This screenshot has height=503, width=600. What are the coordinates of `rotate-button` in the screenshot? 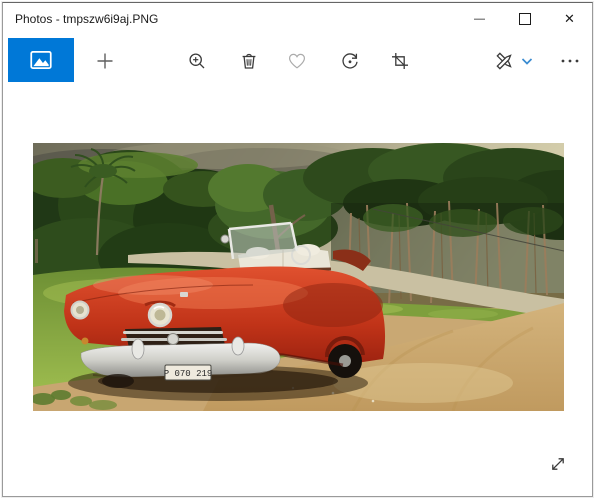 It's located at (350, 61).